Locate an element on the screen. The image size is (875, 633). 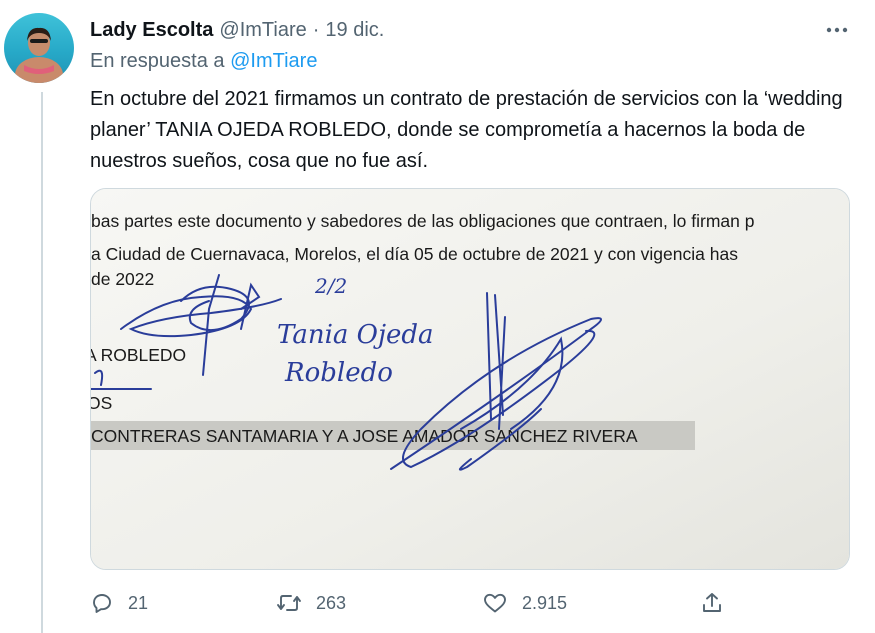
retweet-icon is located at coordinates (289, 603).